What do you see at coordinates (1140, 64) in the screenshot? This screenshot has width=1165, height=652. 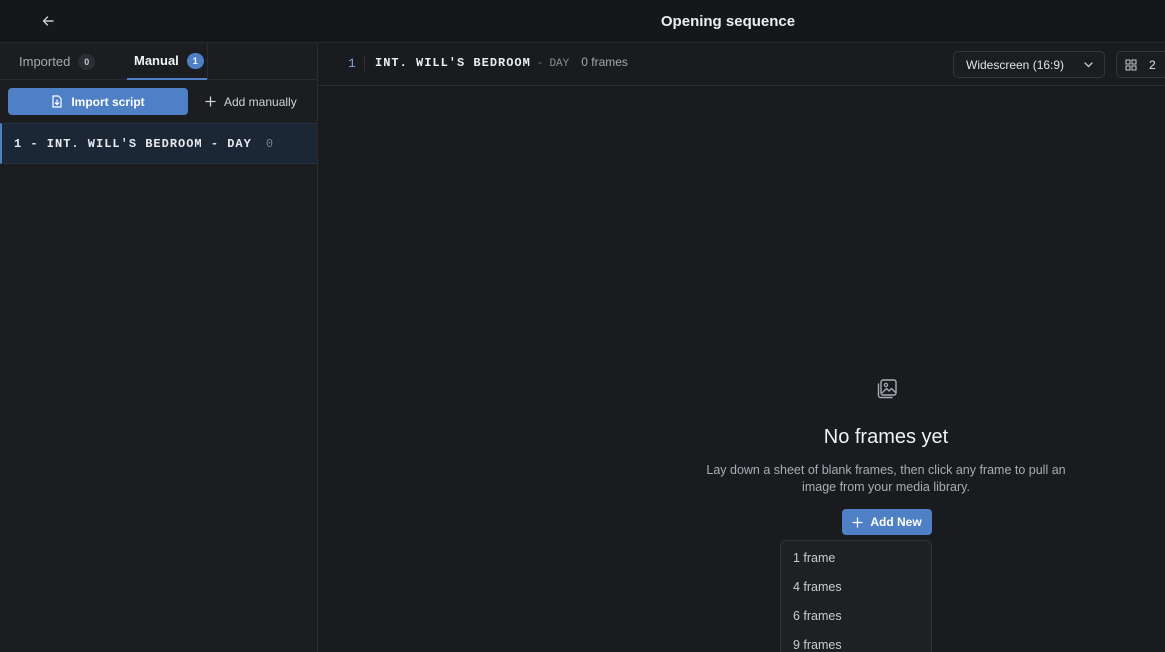 I see `grid-columns-select: 2` at bounding box center [1140, 64].